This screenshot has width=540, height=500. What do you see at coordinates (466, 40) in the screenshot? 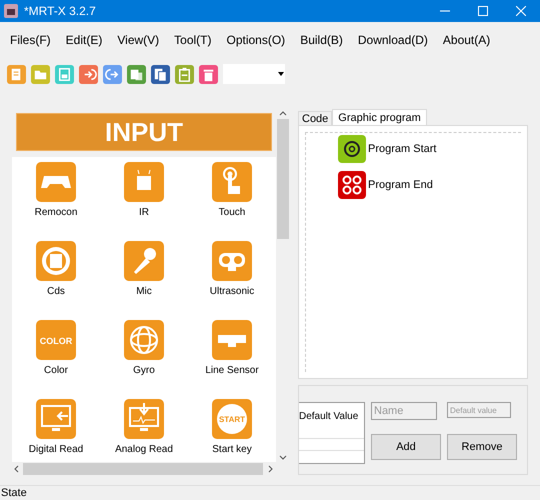
I see `menu-item: About(A)` at bounding box center [466, 40].